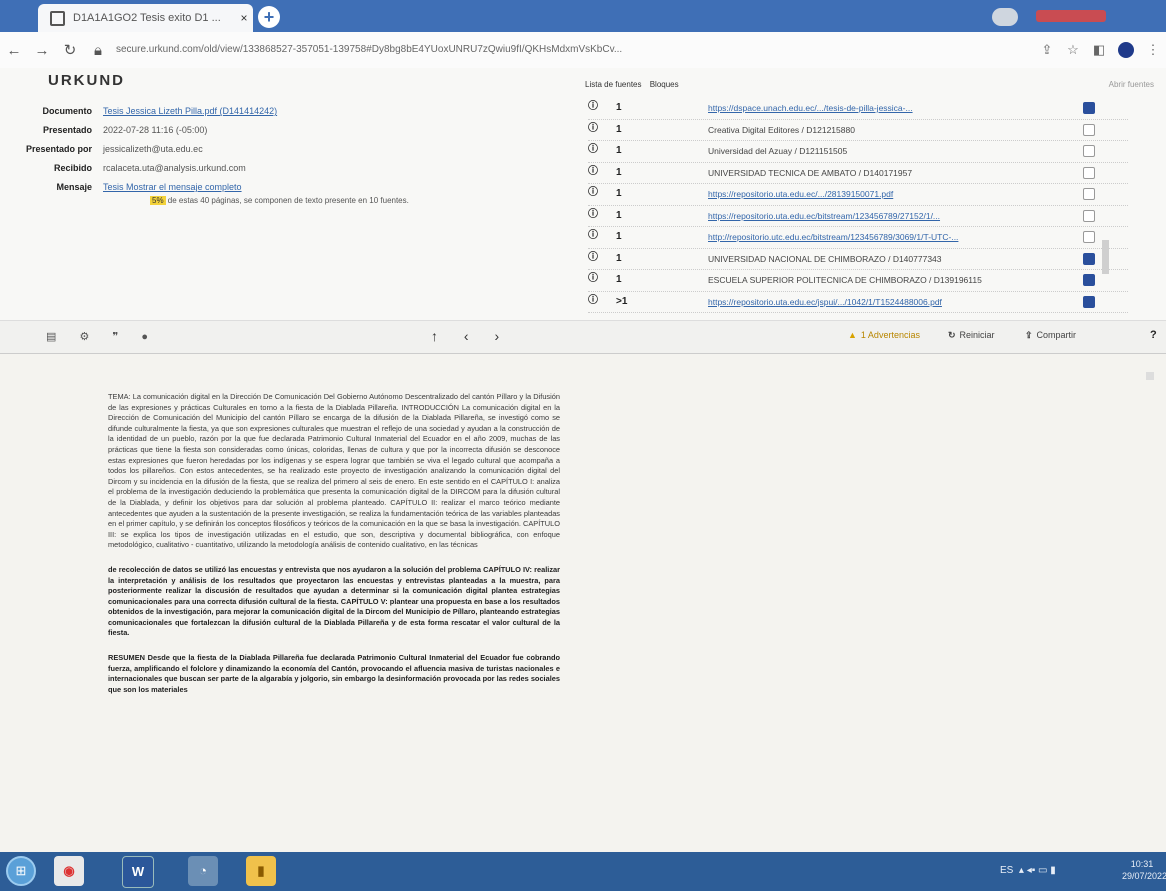 The image size is (1166, 891). Describe the element at coordinates (1144, 870) in the screenshot. I see `clock: 10:31 29/07/2022` at that location.